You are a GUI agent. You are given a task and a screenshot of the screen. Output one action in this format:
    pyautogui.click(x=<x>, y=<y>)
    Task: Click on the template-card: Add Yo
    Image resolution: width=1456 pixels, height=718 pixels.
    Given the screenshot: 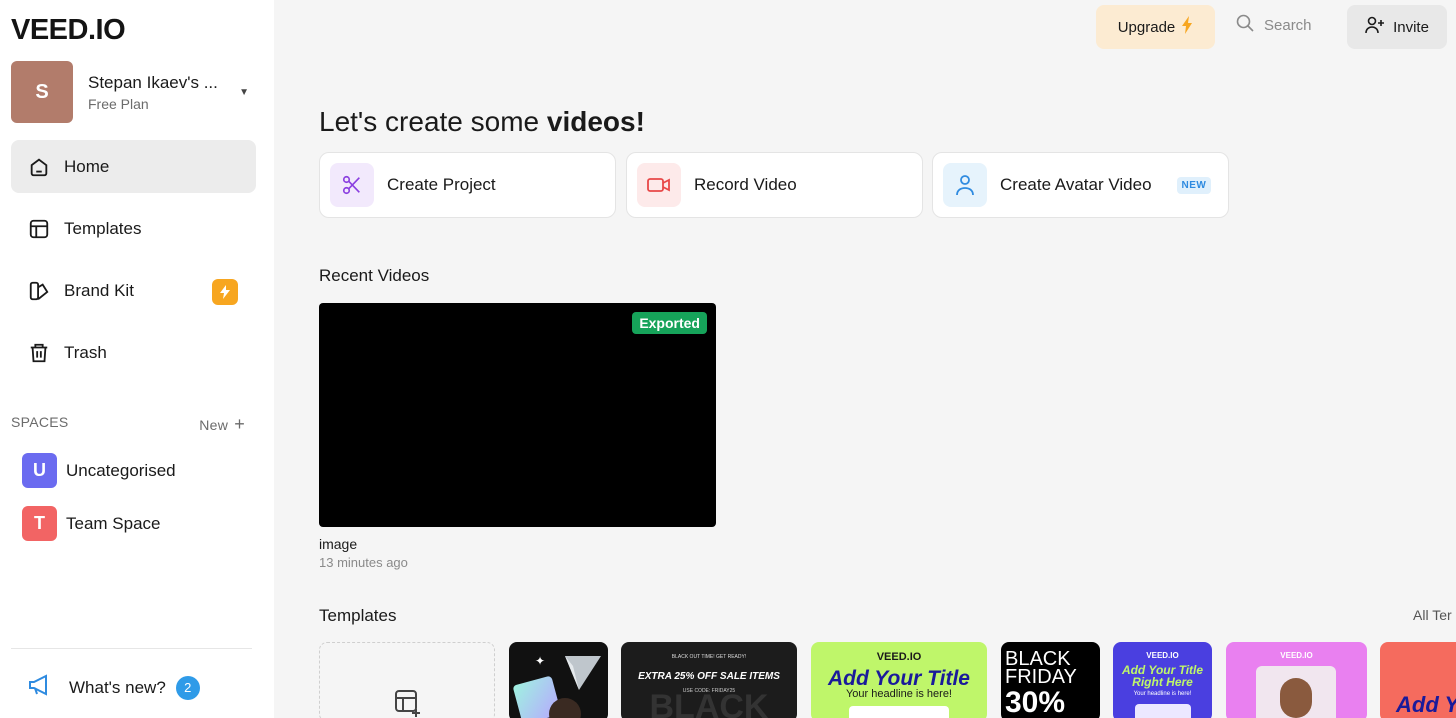 What is the action you would take?
    pyautogui.click(x=1418, y=680)
    